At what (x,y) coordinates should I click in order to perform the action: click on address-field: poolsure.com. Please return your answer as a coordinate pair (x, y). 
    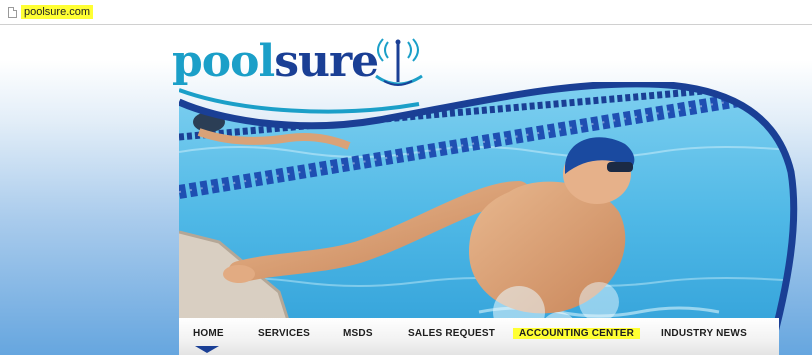
    Looking at the image, I should click on (51, 12).